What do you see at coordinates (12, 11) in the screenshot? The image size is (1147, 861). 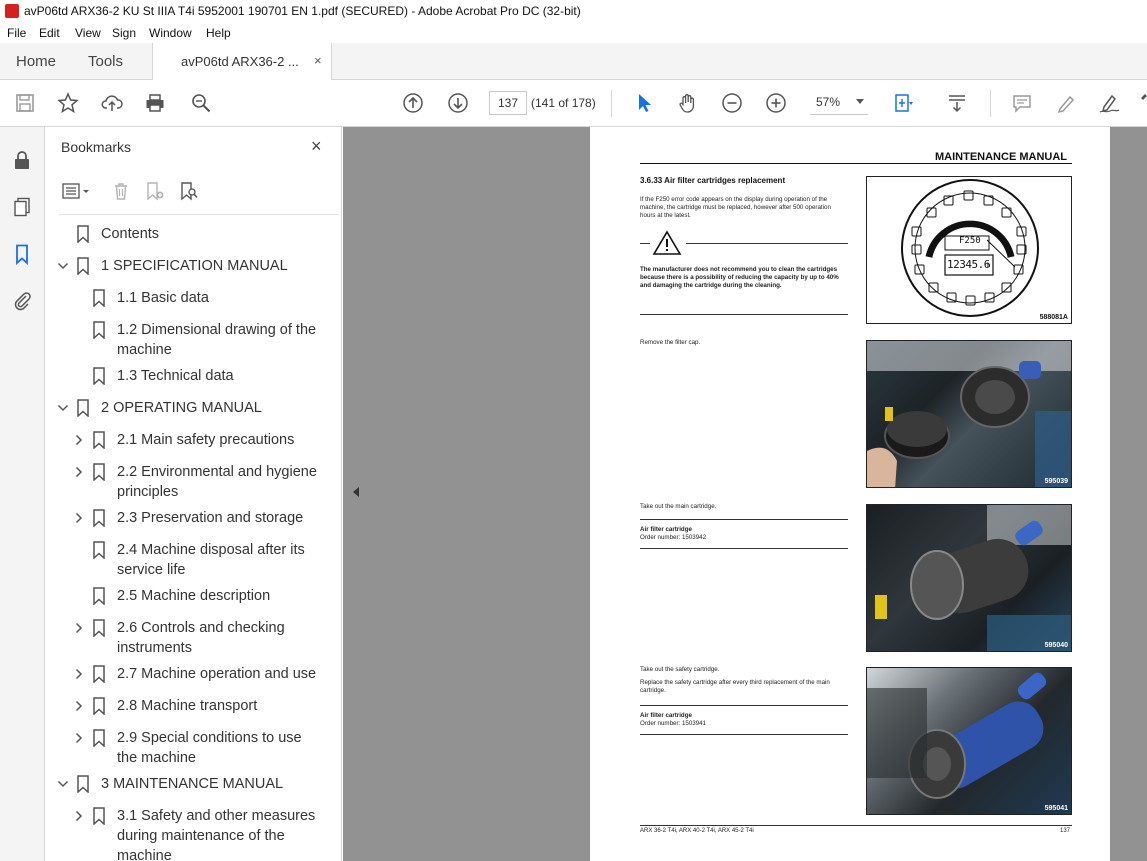 I see `acrobat-app-icon` at bounding box center [12, 11].